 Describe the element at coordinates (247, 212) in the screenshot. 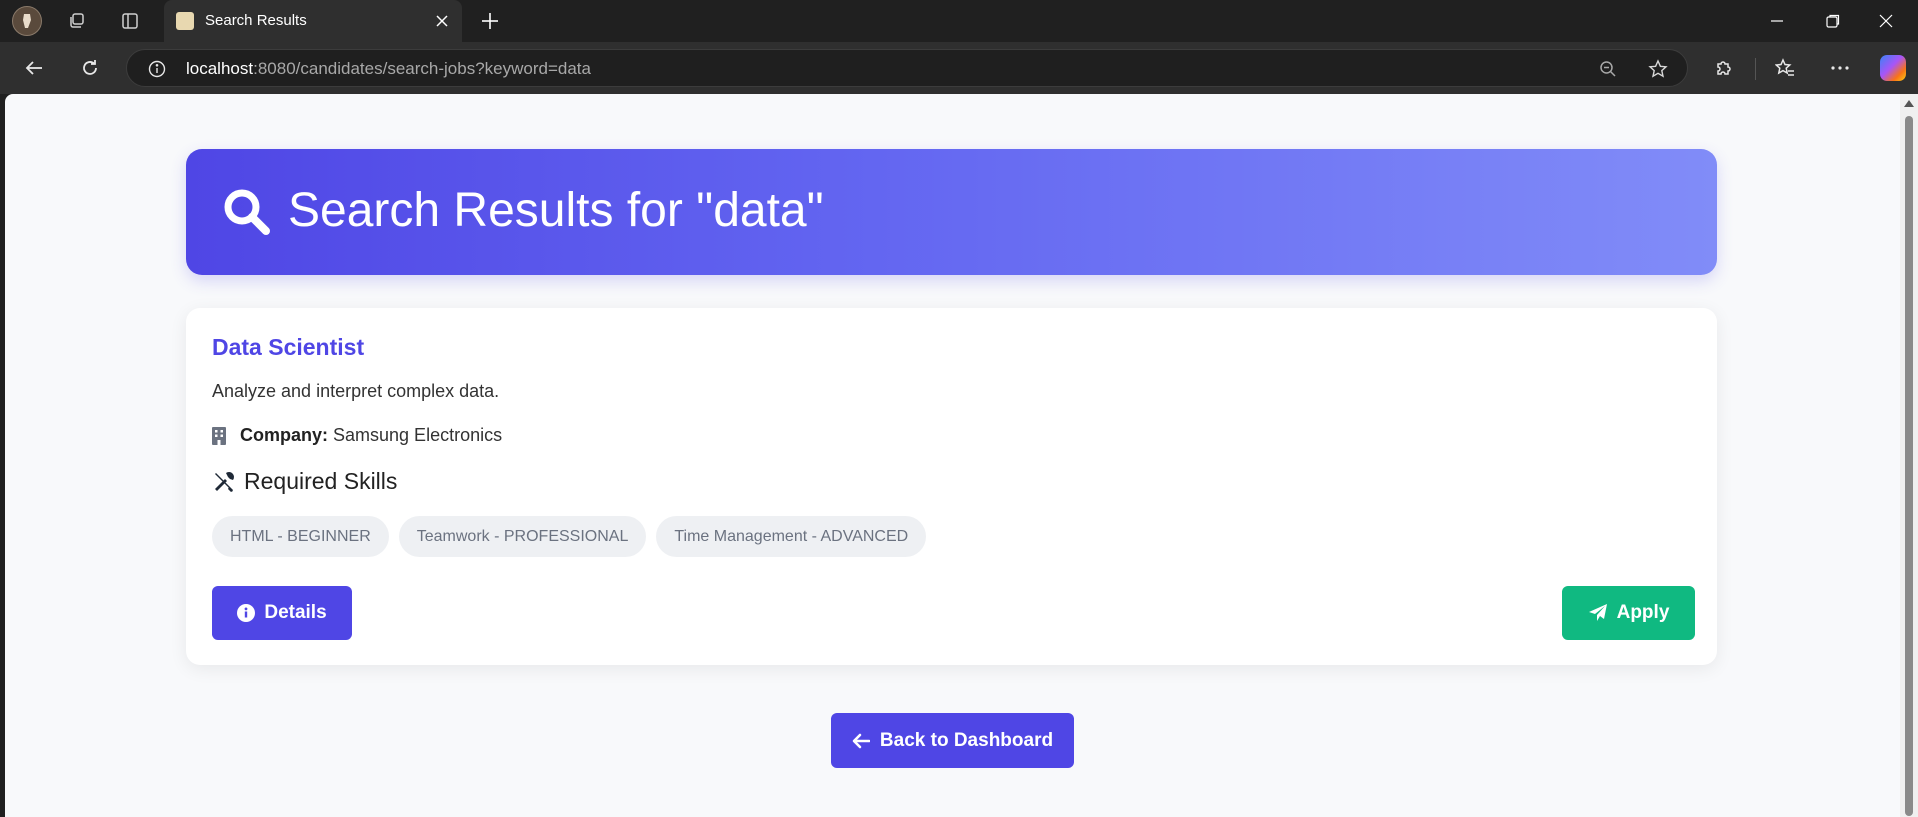

I see `search-icon` at that location.